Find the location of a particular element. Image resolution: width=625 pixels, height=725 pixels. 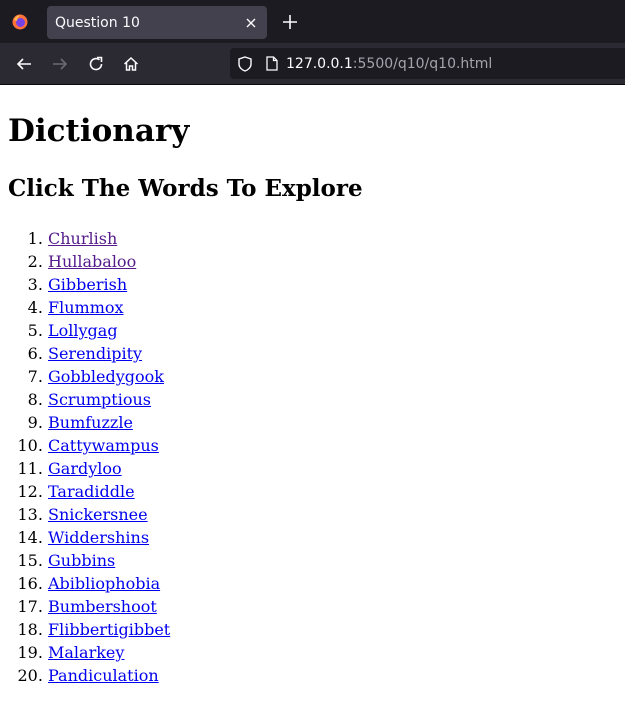

page-subtitle: Click The Words To Explore is located at coordinates (185, 188).